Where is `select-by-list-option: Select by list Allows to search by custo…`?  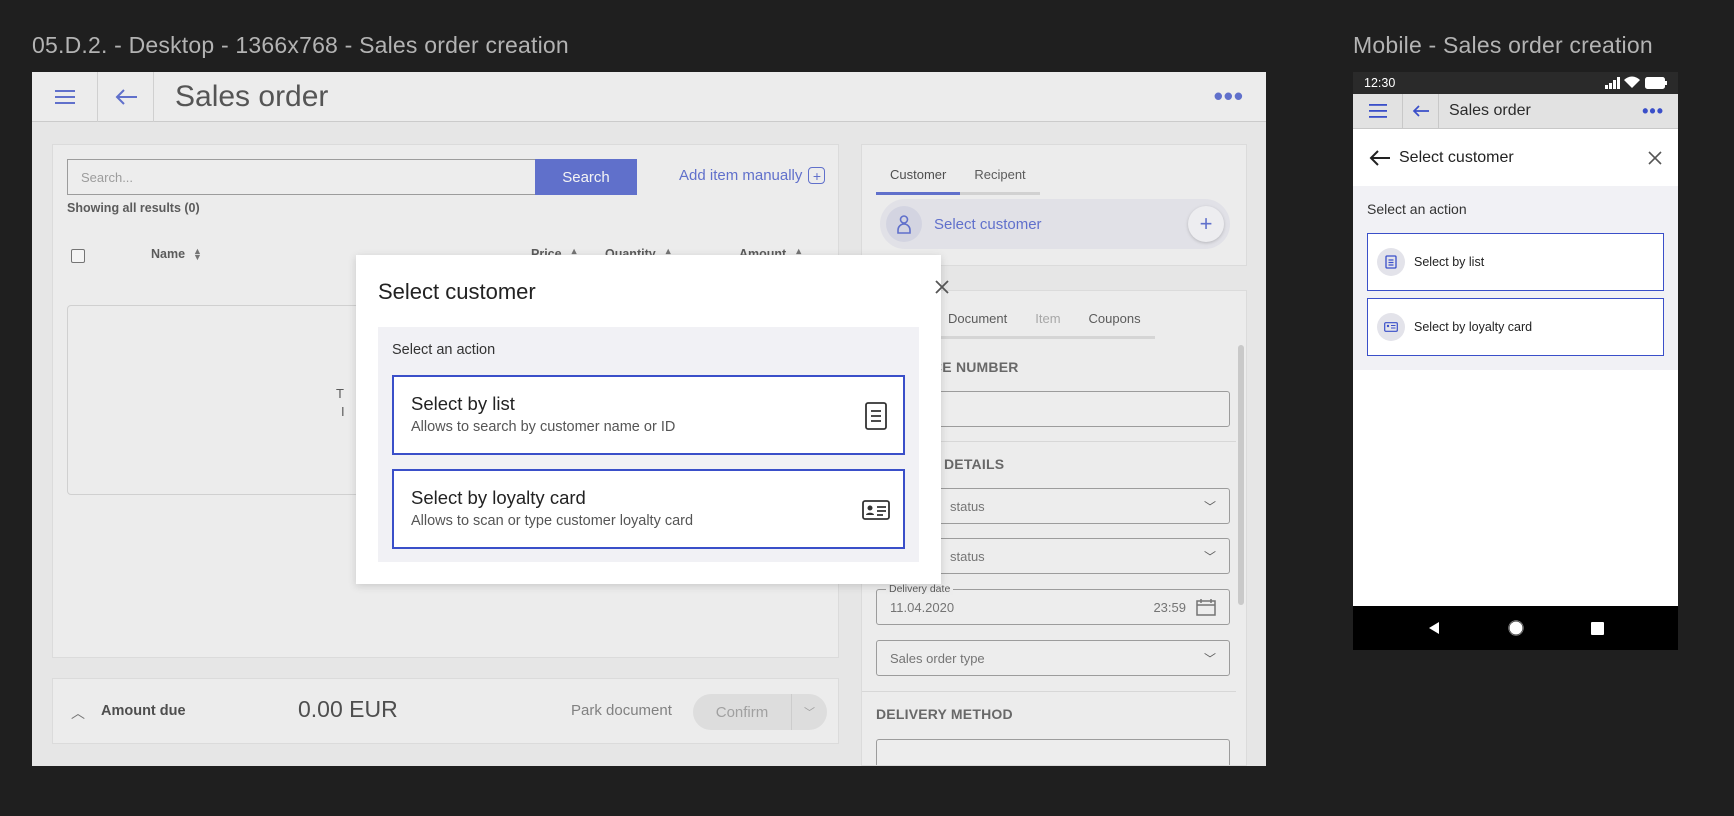
select-by-list-option: Select by list Allows to search by custo… is located at coordinates (648, 415).